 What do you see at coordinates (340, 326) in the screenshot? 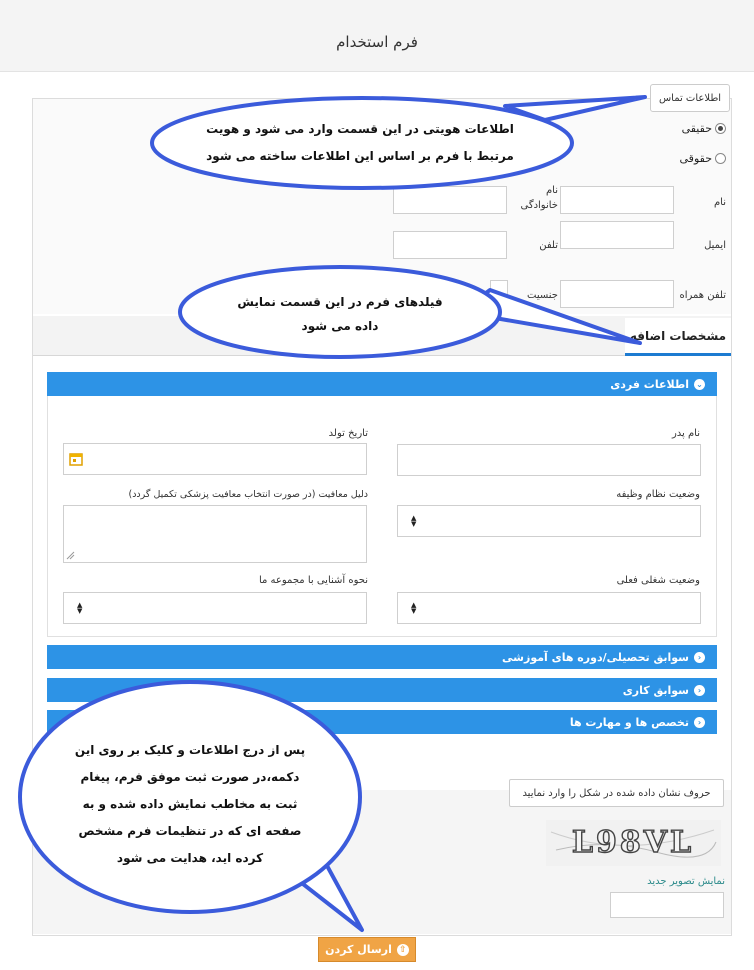
I see `callout-fields-line2: داده می شود` at bounding box center [340, 326].